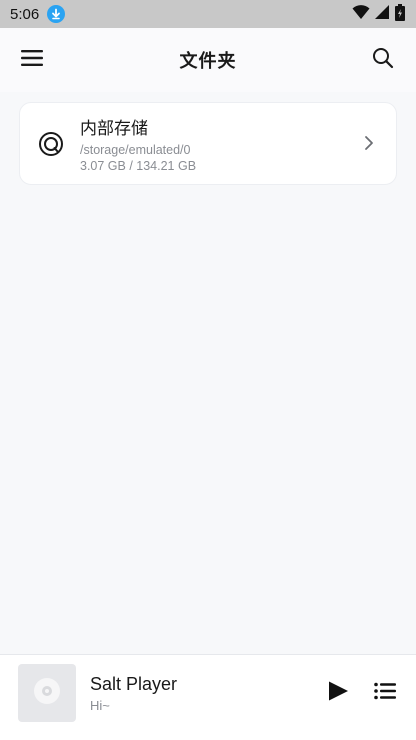  I want to click on search-icon, so click(383, 60).